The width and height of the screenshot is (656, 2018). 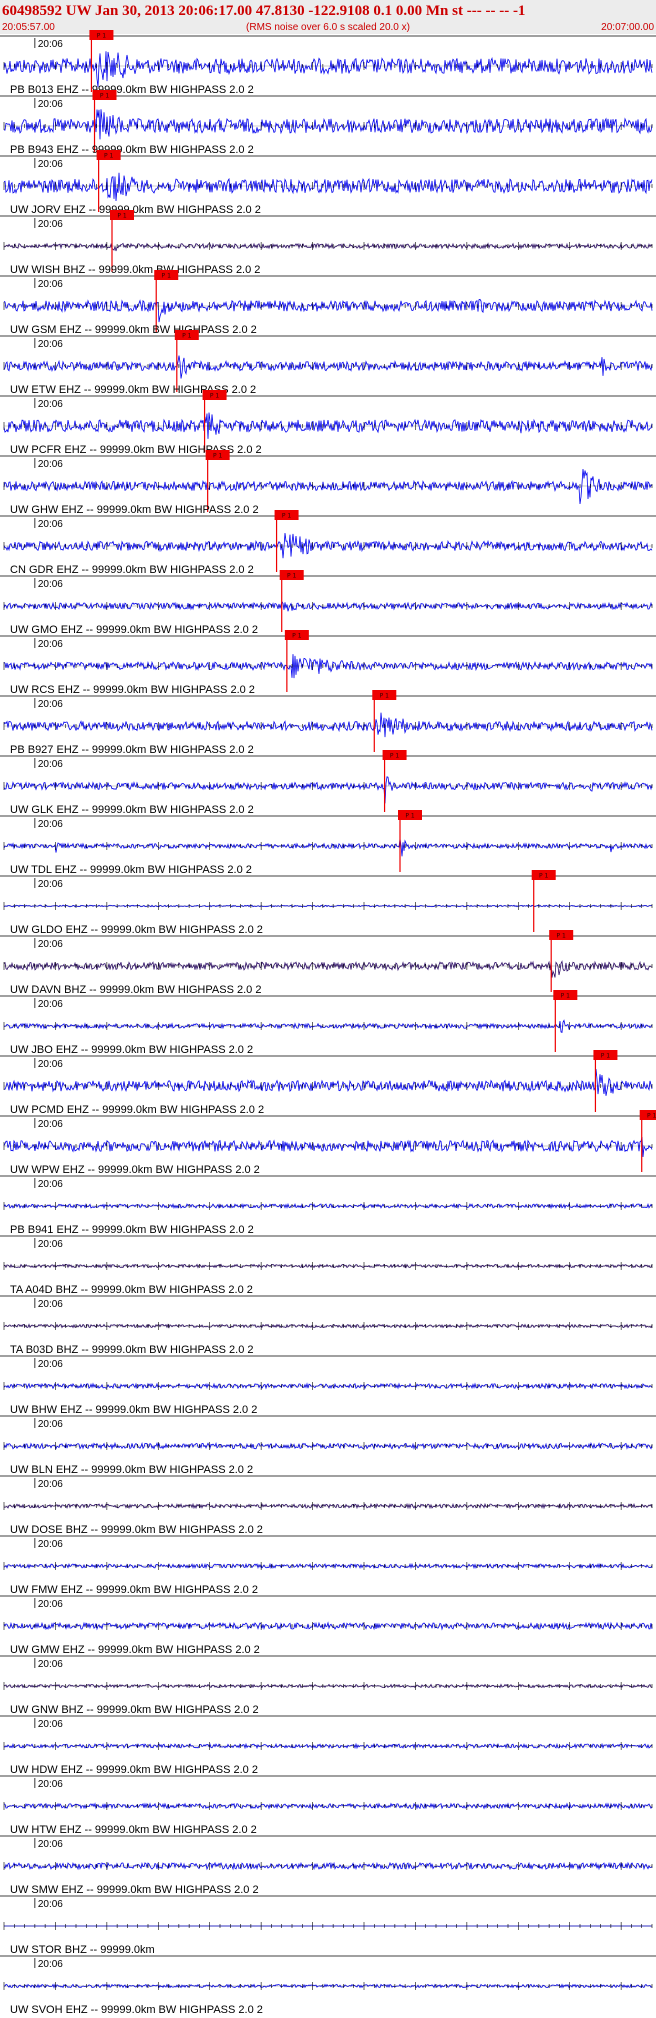 What do you see at coordinates (328, 1925) in the screenshot?
I see `trace-channel: 20:06 UW STOR BHZ -- 99999.0km` at bounding box center [328, 1925].